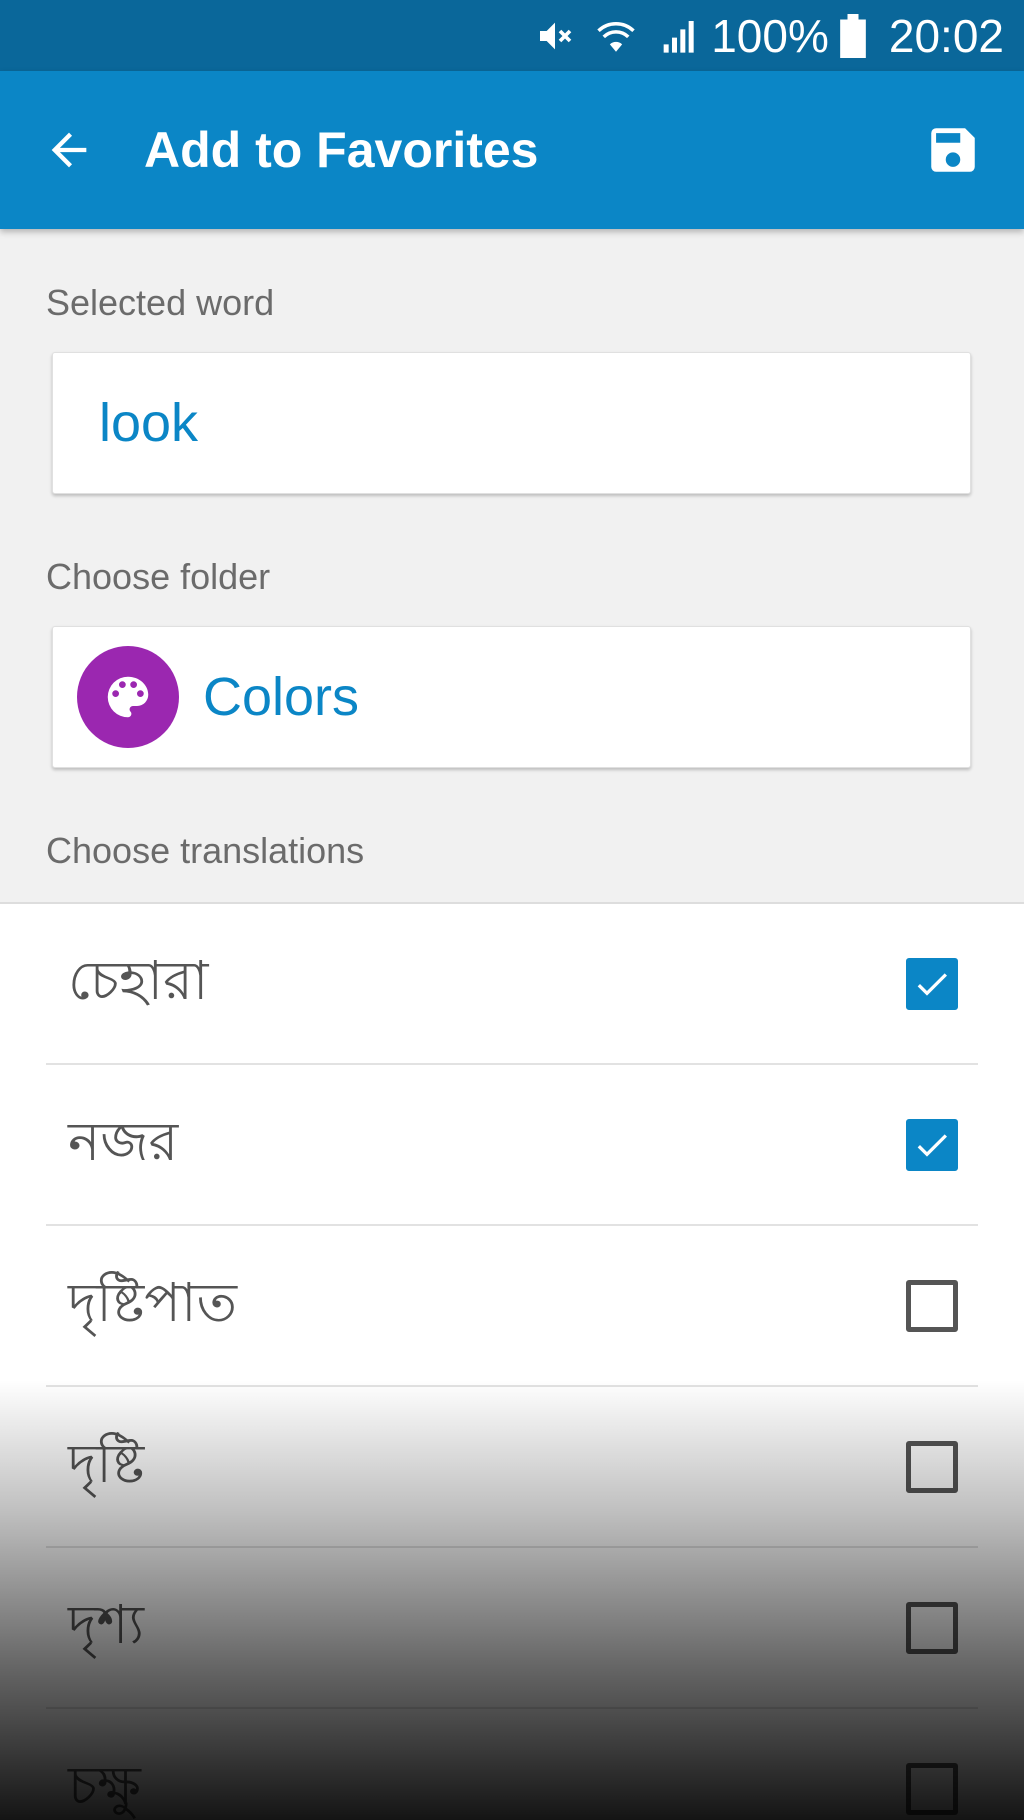  What do you see at coordinates (512, 1306) in the screenshot?
I see `translation-row: দৃষ্টিপাত` at bounding box center [512, 1306].